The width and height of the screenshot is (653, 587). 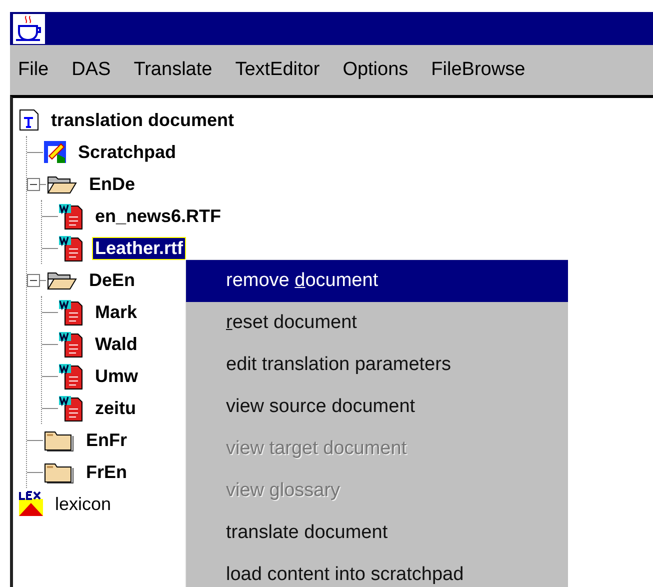 I want to click on menu-item: FileBrowse, so click(x=482, y=70).